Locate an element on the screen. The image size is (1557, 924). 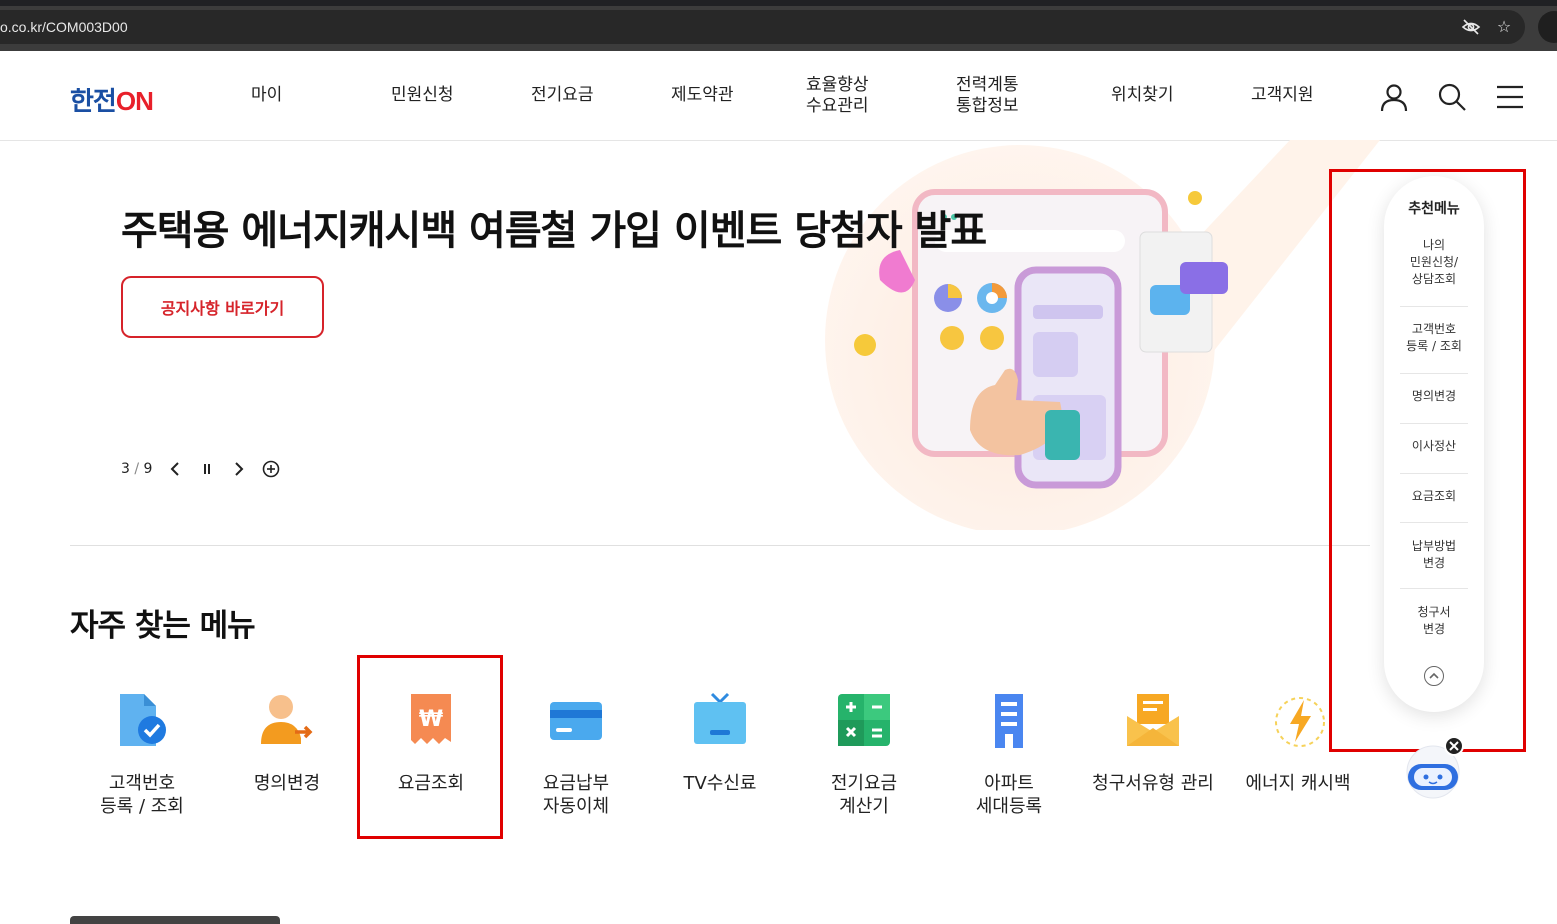
frequent-item-auto-payment: 요금납부 자동이체 is located at coordinates (576, 754).